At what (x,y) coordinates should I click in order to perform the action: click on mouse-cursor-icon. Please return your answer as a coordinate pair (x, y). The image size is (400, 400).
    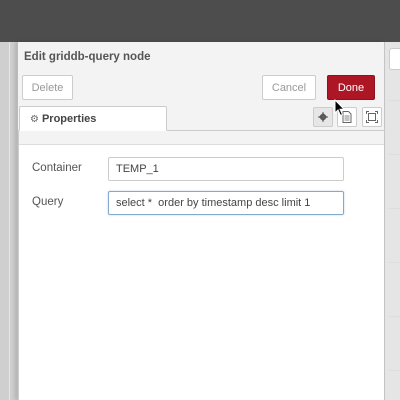
    Looking at the image, I should click on (340, 108).